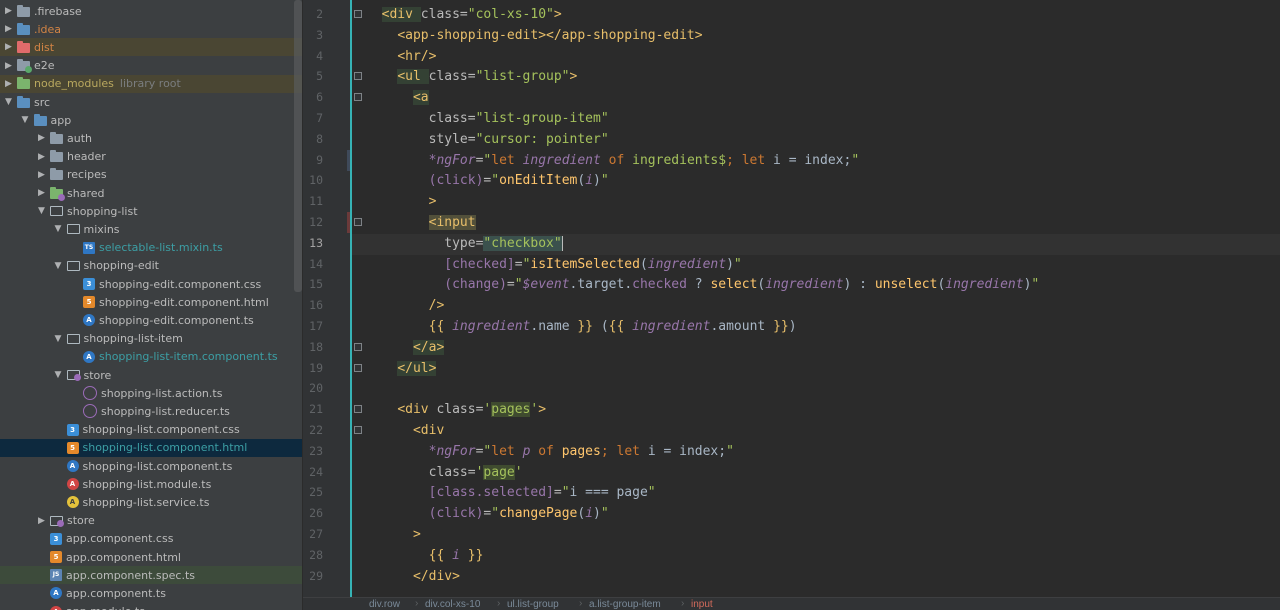  Describe the element at coordinates (151, 229) in the screenshot. I see `tree-item: ▼ mixins` at that location.